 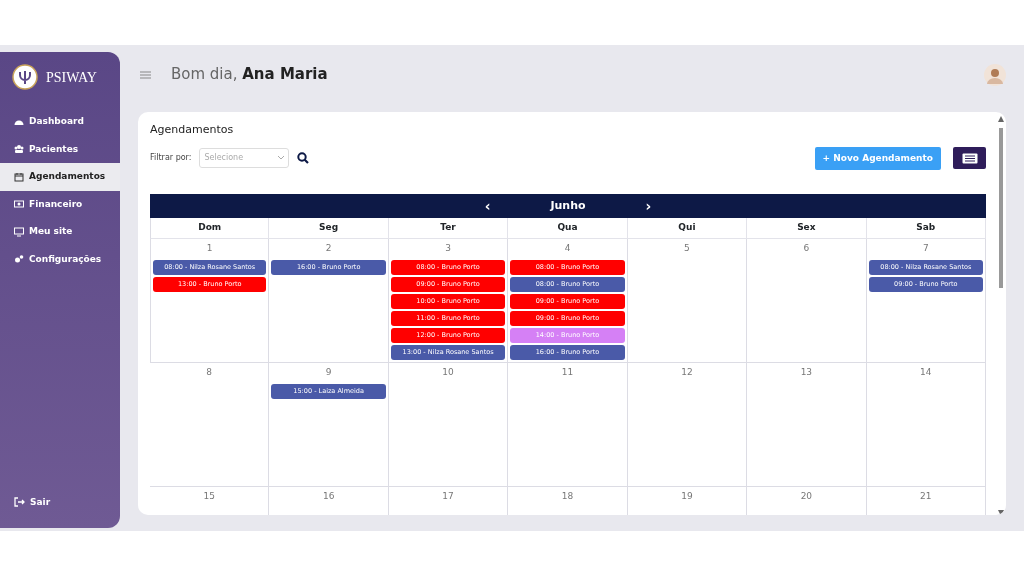 What do you see at coordinates (303, 158) in the screenshot?
I see `search-icon` at bounding box center [303, 158].